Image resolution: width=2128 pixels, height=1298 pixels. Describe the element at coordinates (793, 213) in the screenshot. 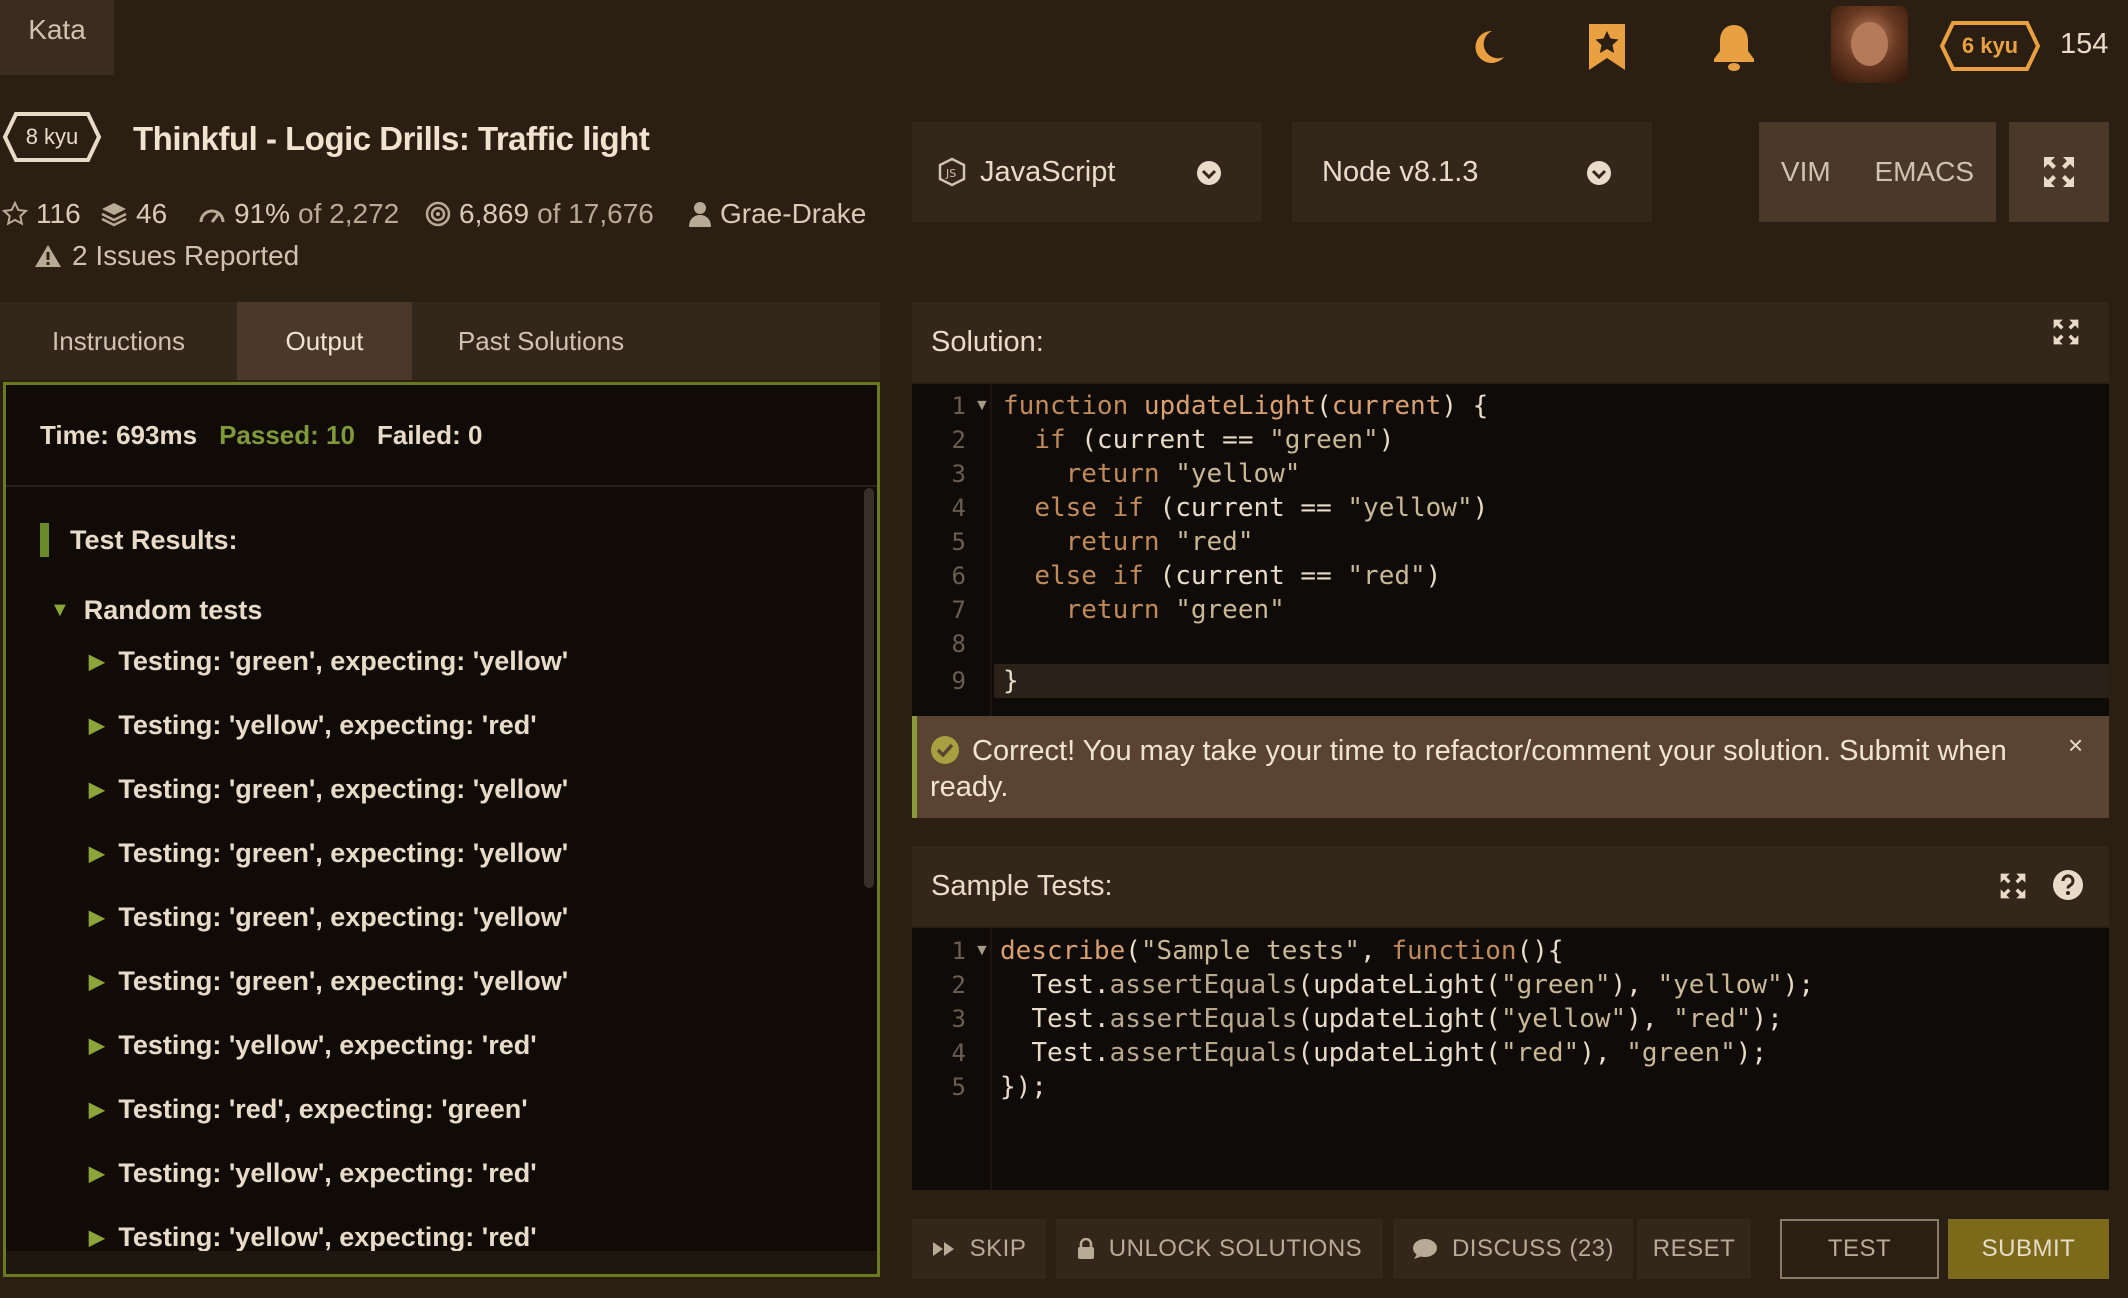

I see `author-name: Grae-Drake` at that location.